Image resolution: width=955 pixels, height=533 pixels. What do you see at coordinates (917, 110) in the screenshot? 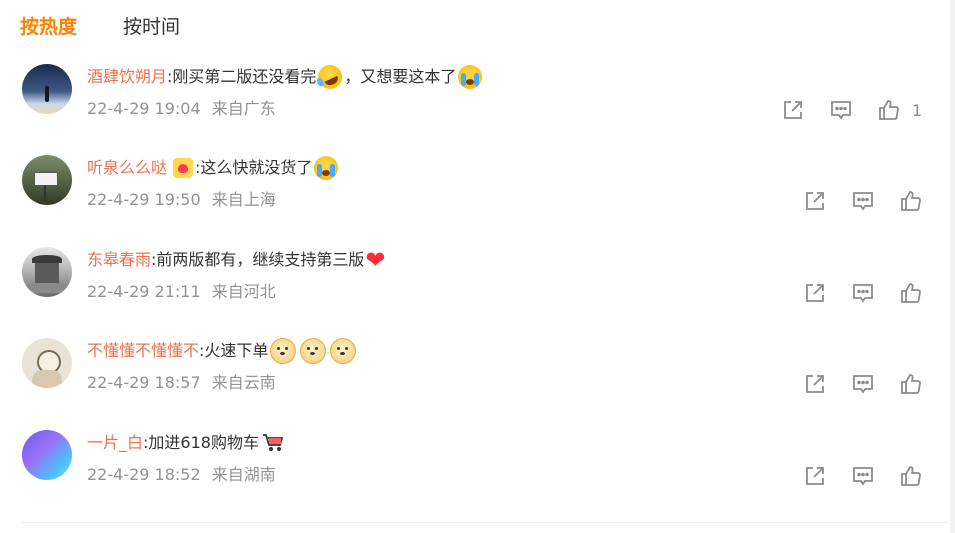
I see `like-count: 1` at bounding box center [917, 110].